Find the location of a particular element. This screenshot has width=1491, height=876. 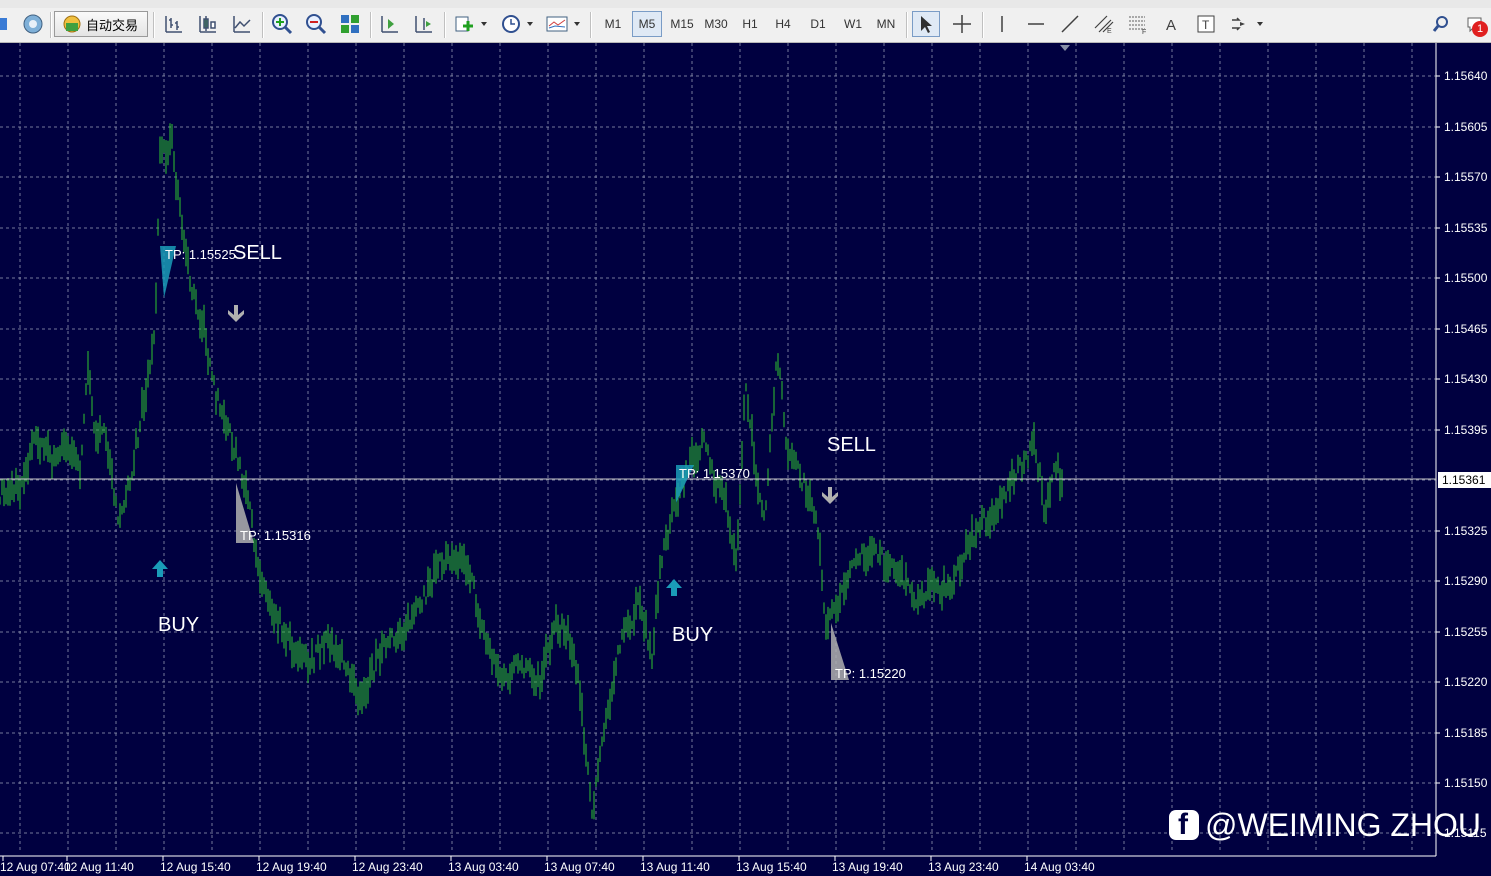

price-label: 1.15535 is located at coordinates (1466, 228).